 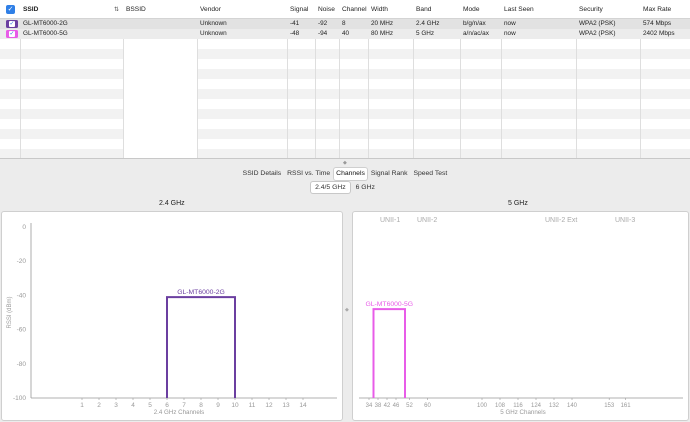 What do you see at coordinates (179, 412) in the screenshot?
I see `x-axis-label: 2.4 GHz Channels` at bounding box center [179, 412].